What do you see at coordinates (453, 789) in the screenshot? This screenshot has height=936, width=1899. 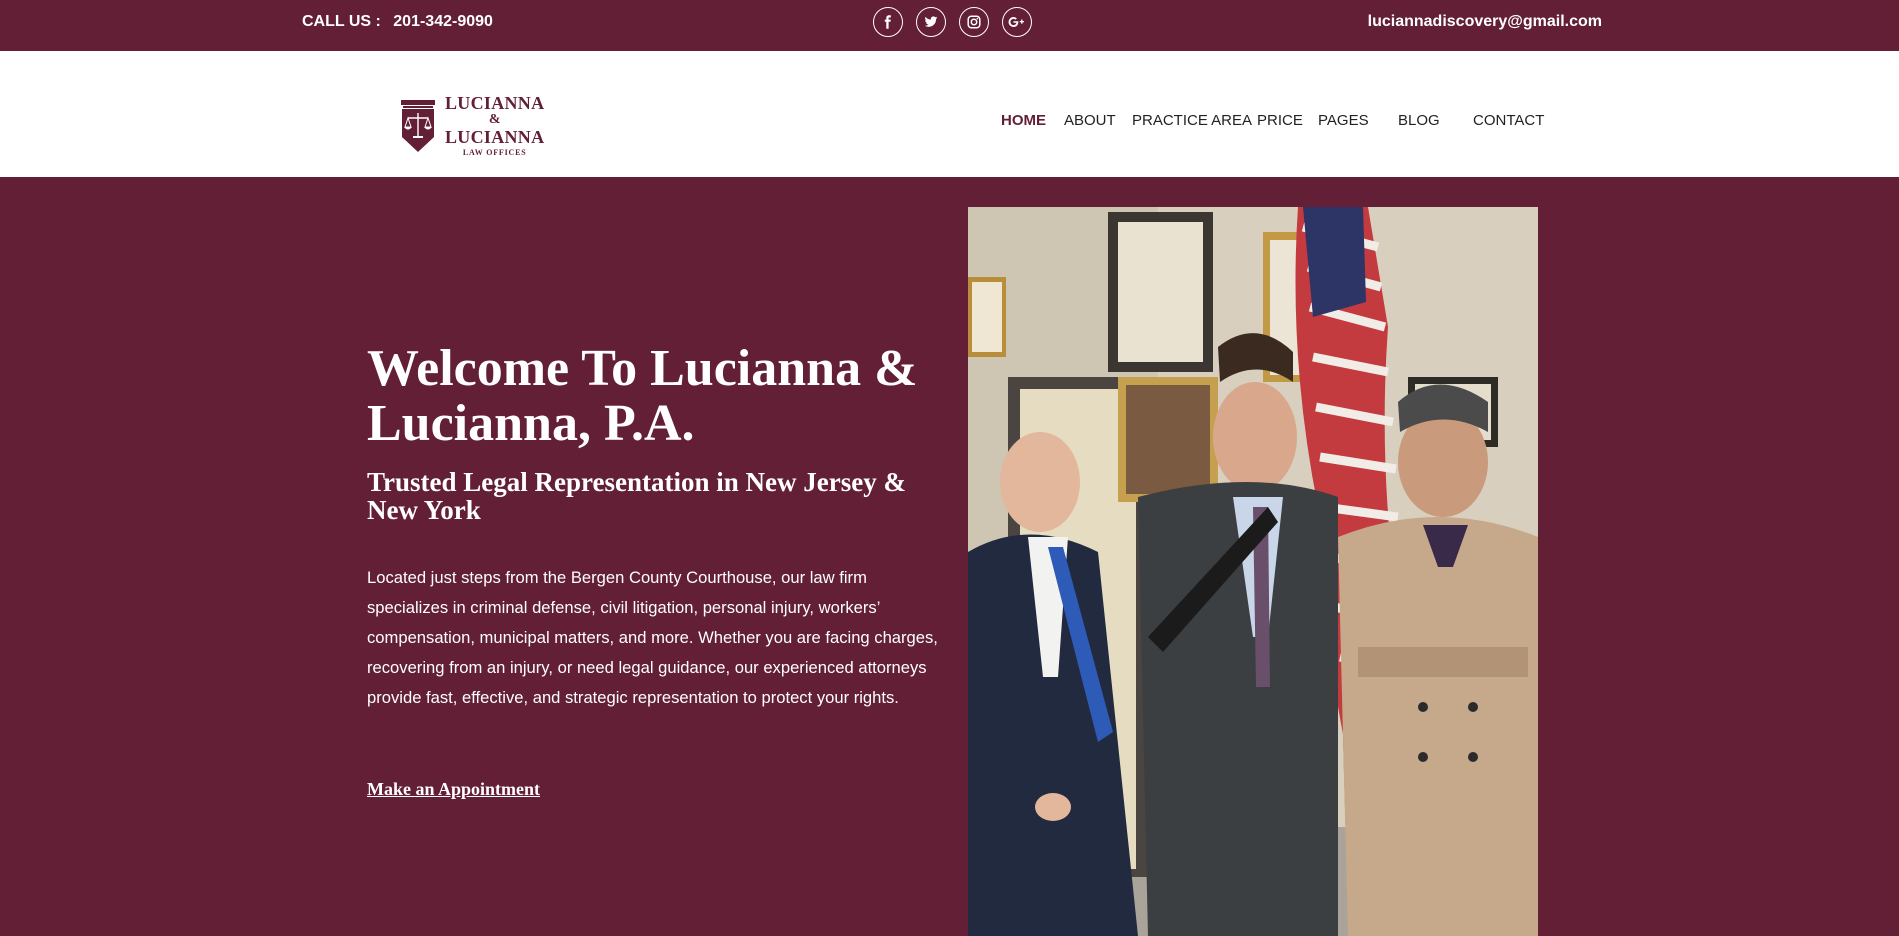 I see `make-appointment-link: Make an Appointment` at bounding box center [453, 789].